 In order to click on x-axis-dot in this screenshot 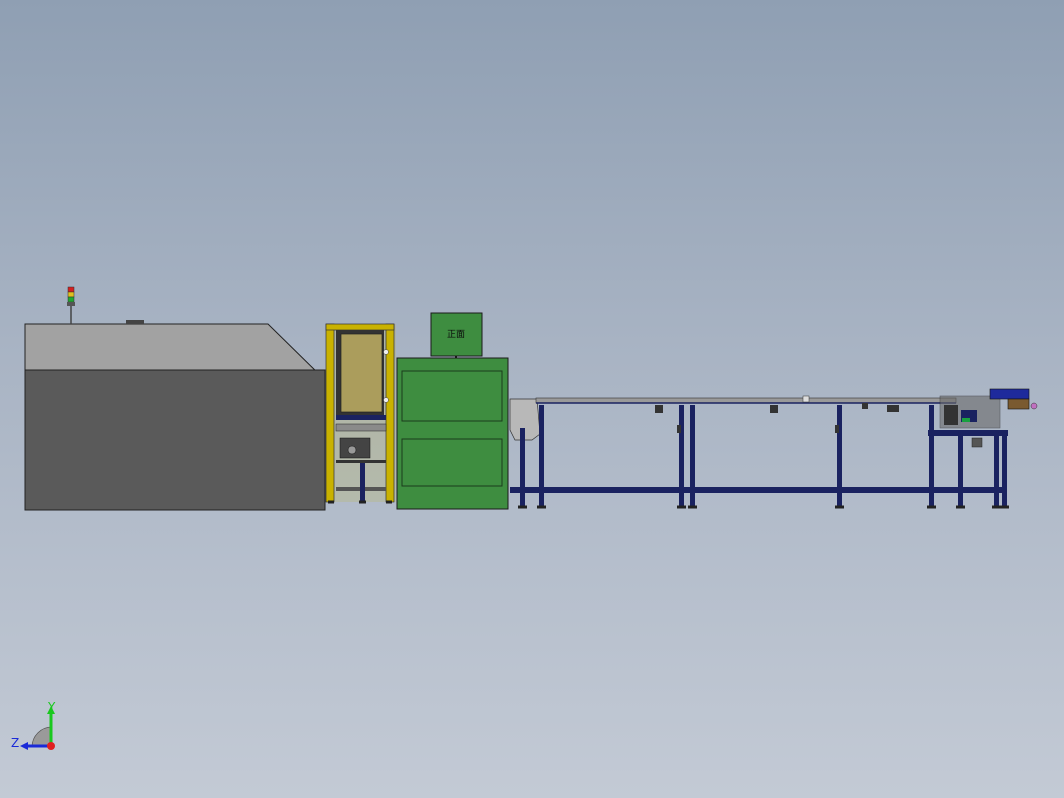, I will do `click(51, 746)`.